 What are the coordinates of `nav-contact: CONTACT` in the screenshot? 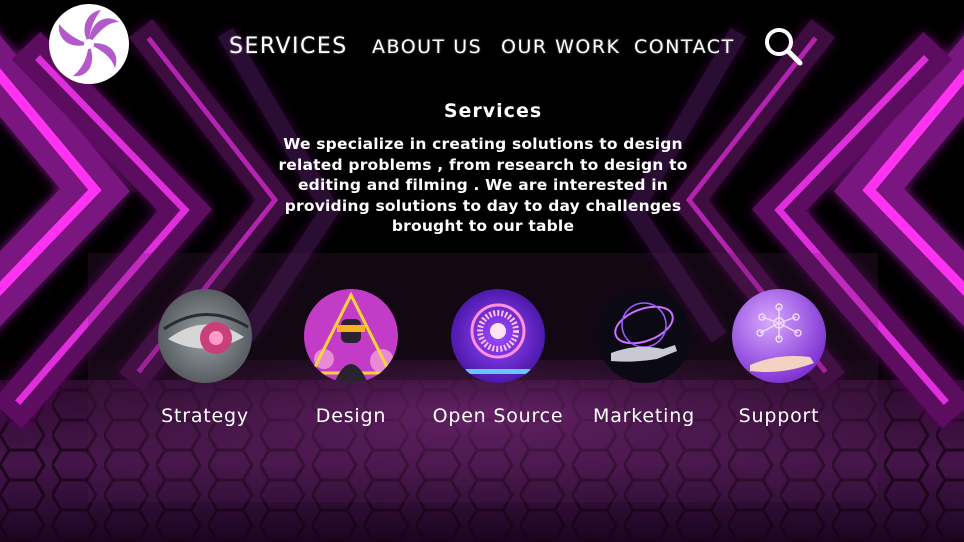 It's located at (684, 47).